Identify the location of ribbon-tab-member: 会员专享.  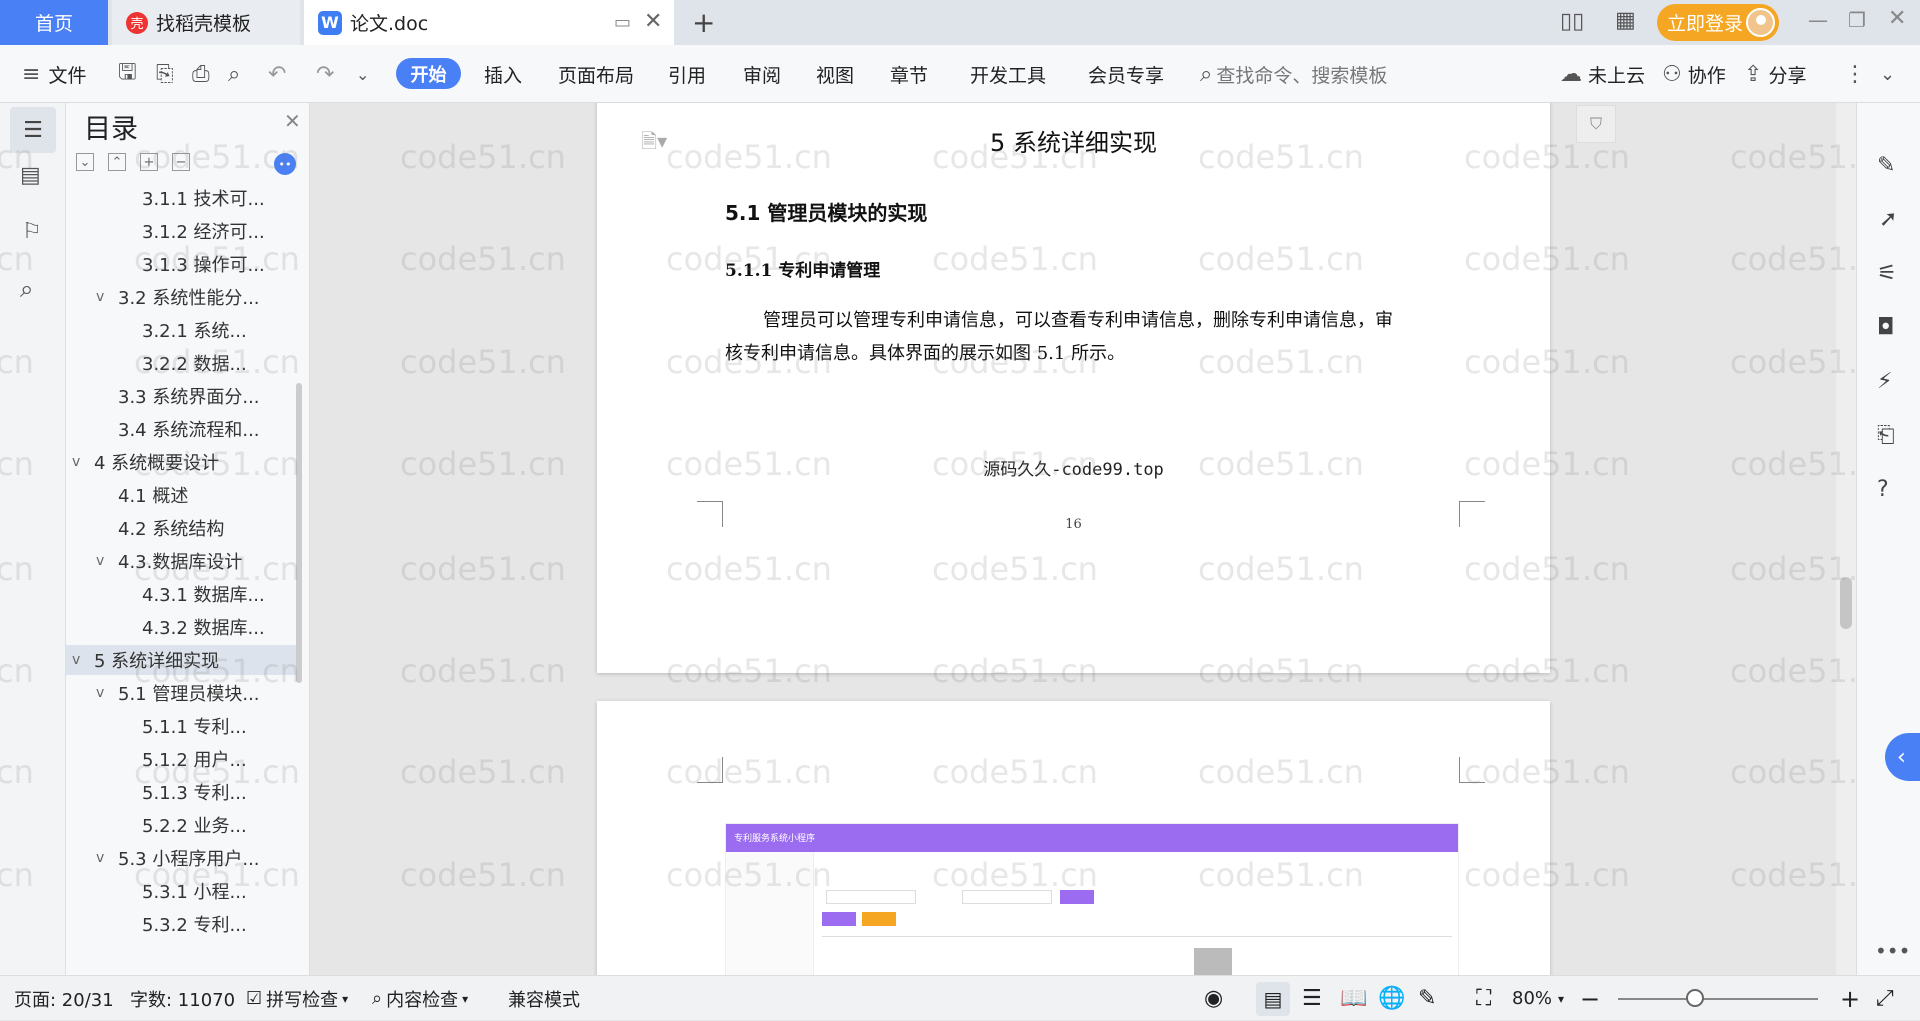
(1126, 74).